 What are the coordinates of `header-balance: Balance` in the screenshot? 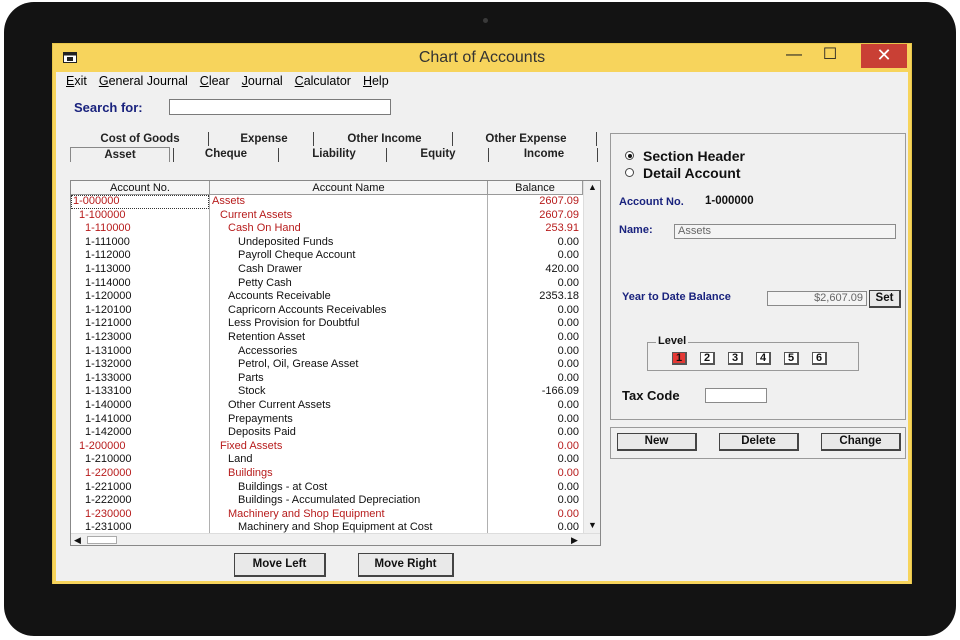 It's located at (535, 188).